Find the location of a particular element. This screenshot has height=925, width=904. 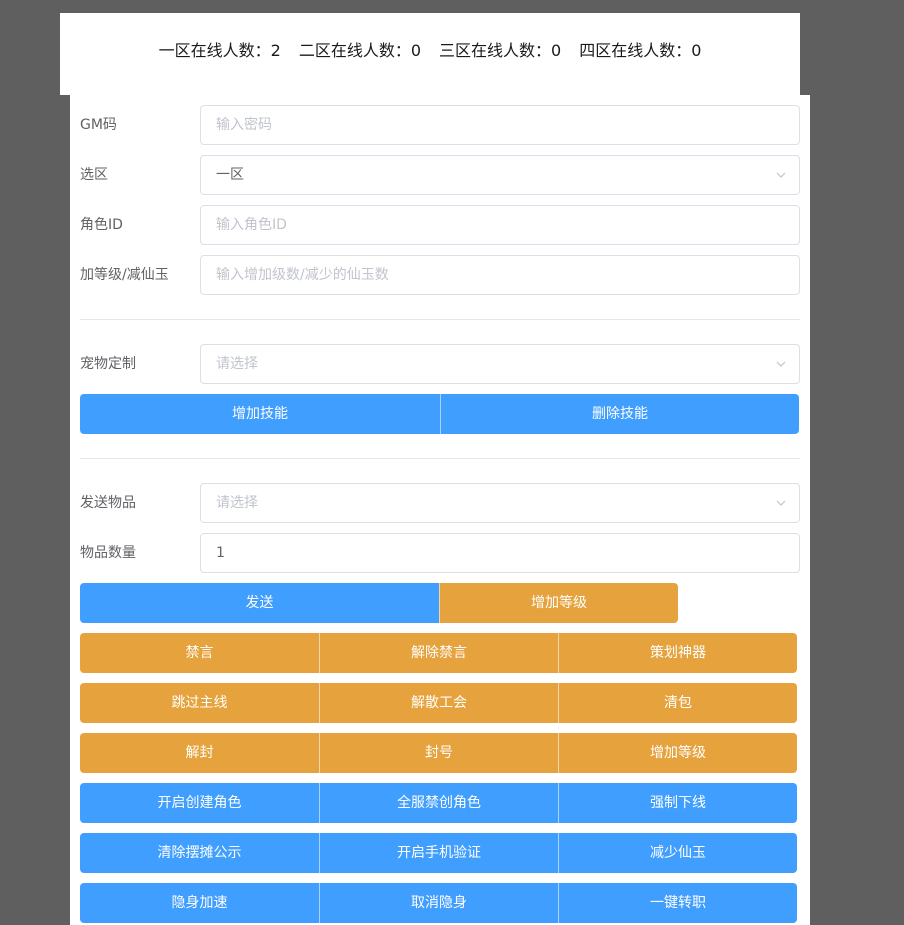

unmute-button: 解除禁言 is located at coordinates (438, 653).